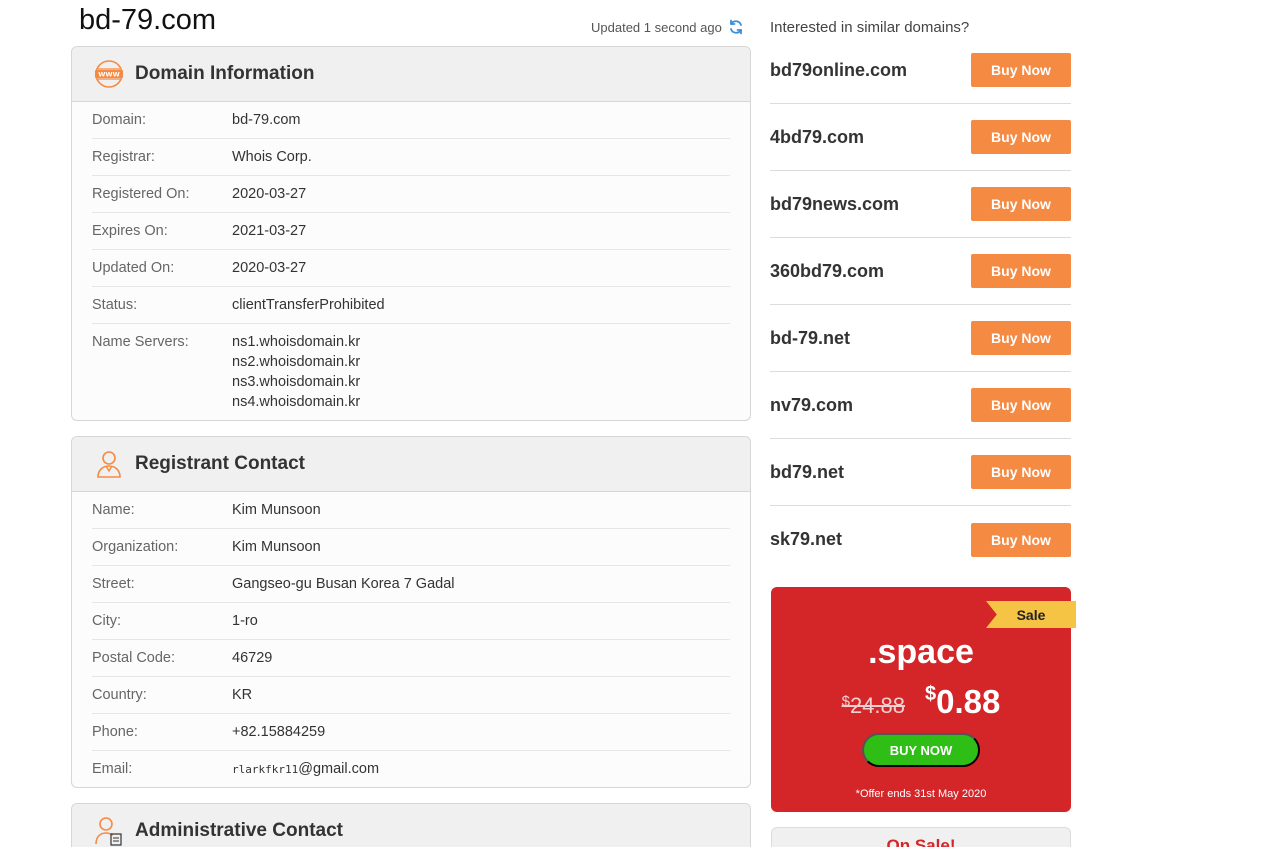 The image size is (1279, 847). Describe the element at coordinates (296, 362) in the screenshot. I see `name-server: ns2.whoisdomain.kr` at that location.